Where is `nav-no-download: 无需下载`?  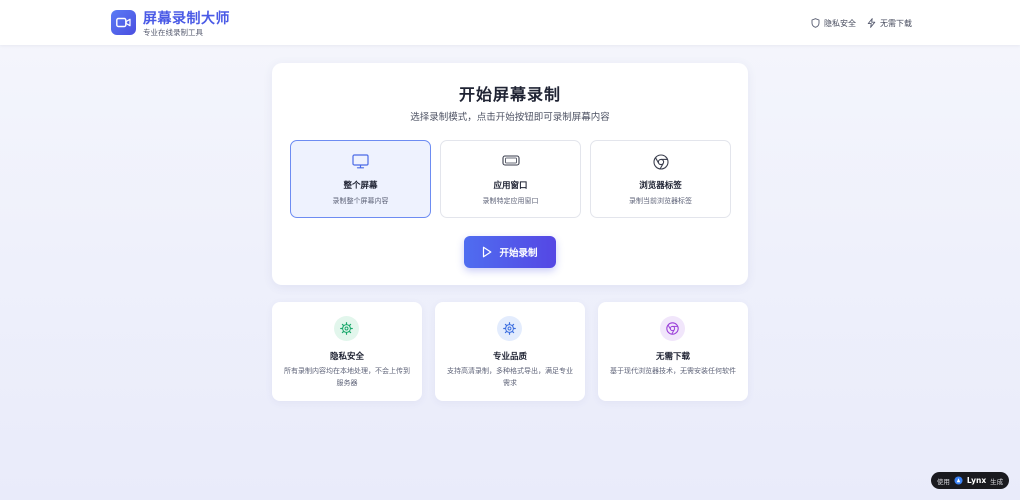
nav-no-download: 无需下载 is located at coordinates (889, 23).